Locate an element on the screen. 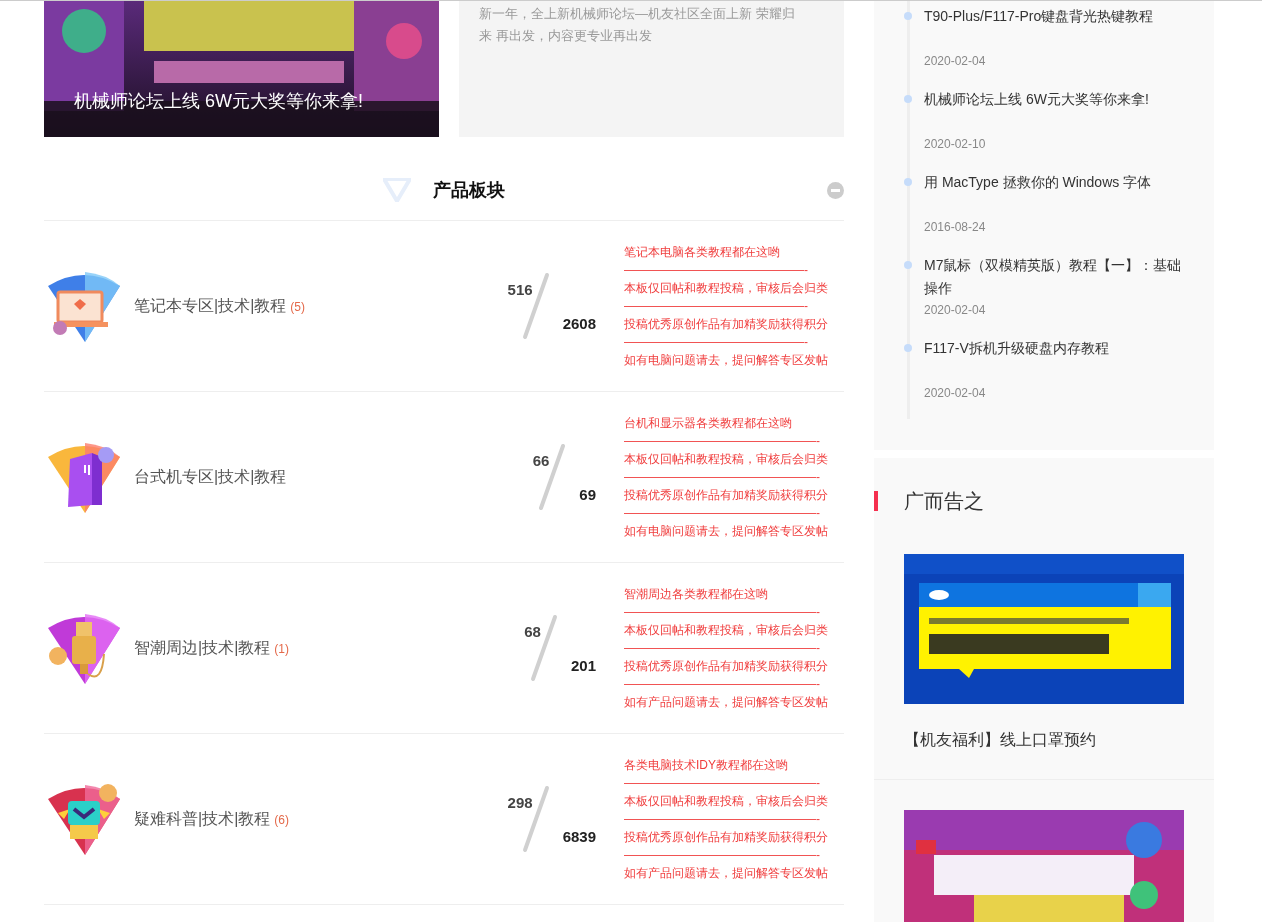  forum-link: 笔记本专区|技术|教程 is located at coordinates (210, 306).